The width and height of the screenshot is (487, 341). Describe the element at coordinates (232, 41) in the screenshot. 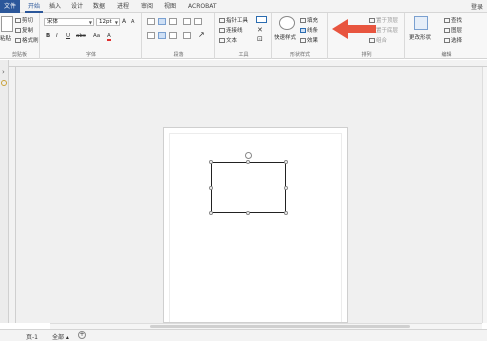

I see `text-tool-label: 文本` at that location.